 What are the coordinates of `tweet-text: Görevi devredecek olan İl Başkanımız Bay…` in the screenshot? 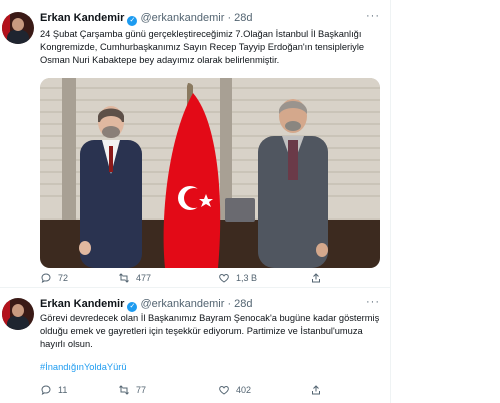 It's located at (210, 331).